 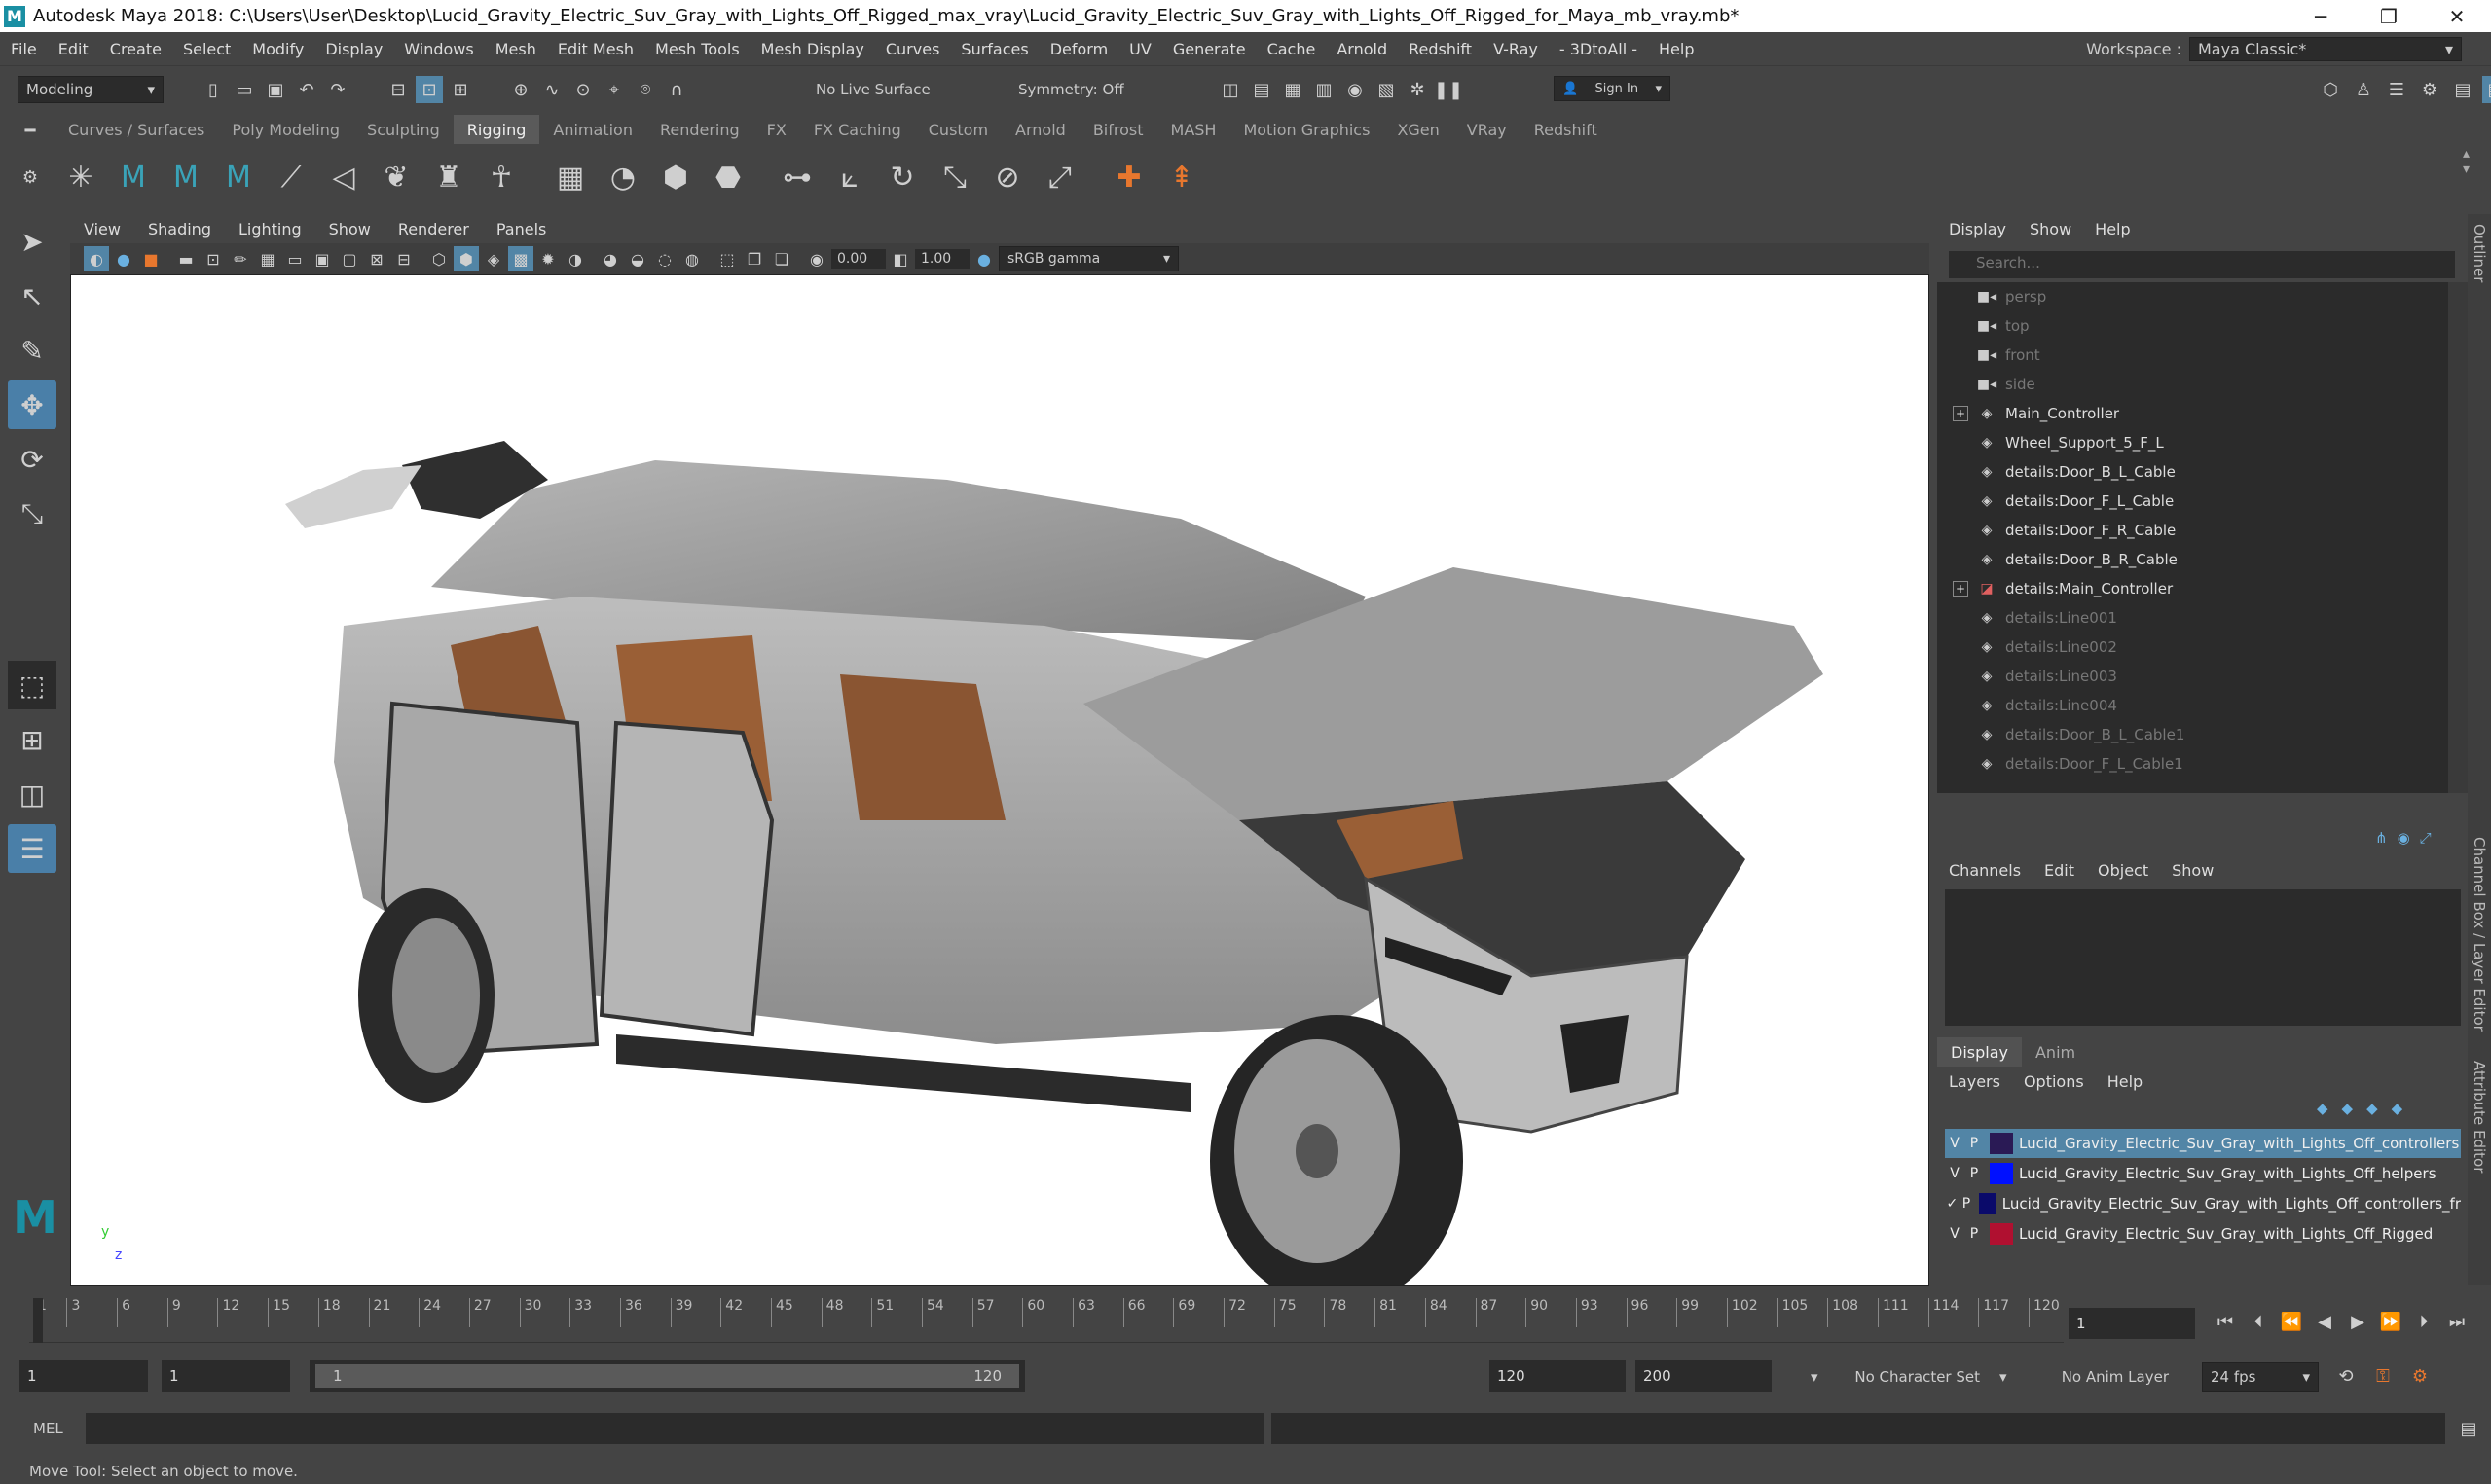 What do you see at coordinates (2192, 618) in the screenshot?
I see `outliner-item: ◈ details:Line001` at bounding box center [2192, 618].